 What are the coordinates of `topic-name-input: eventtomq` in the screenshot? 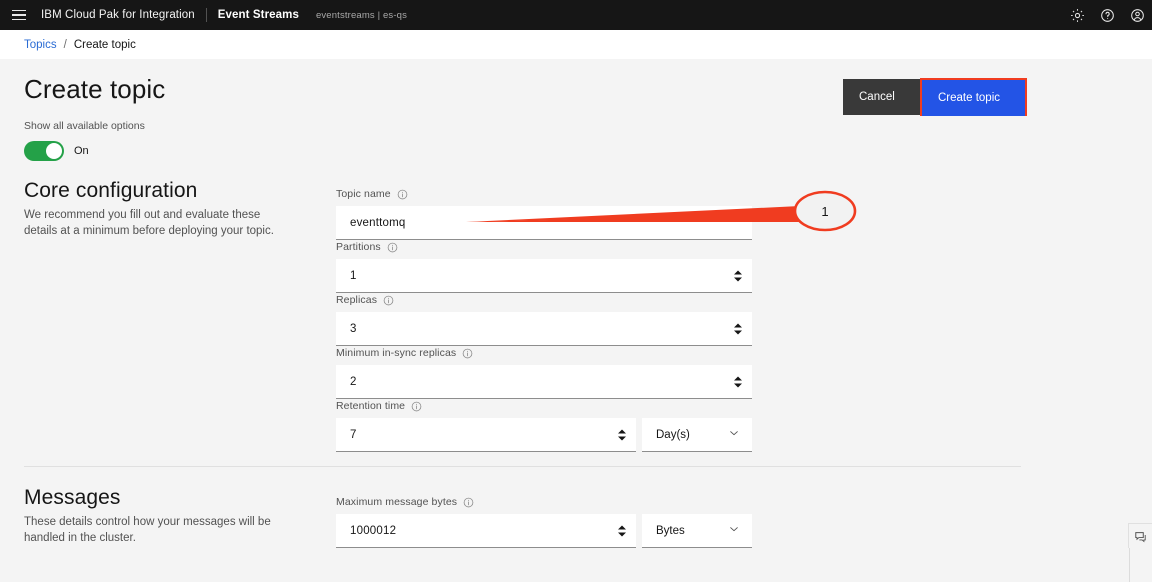 It's located at (544, 223).